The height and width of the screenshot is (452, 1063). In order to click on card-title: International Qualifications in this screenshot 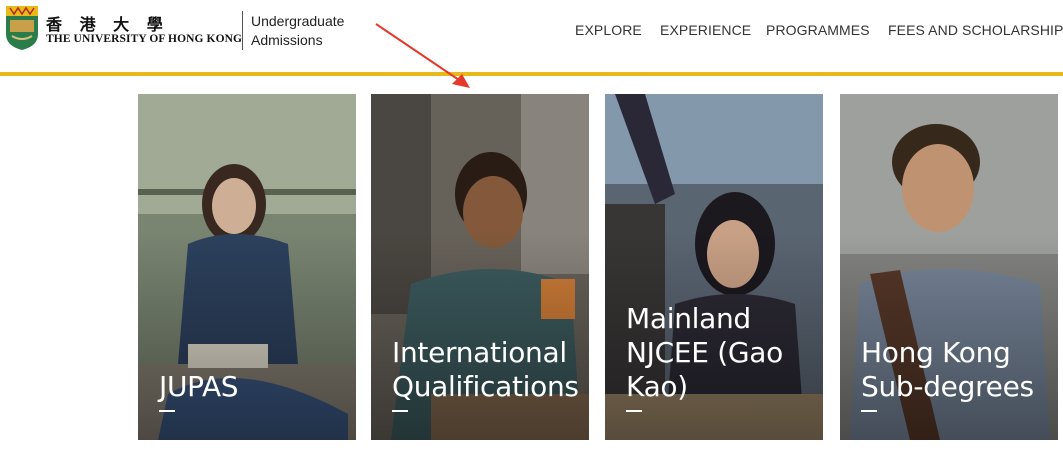, I will do `click(485, 369)`.